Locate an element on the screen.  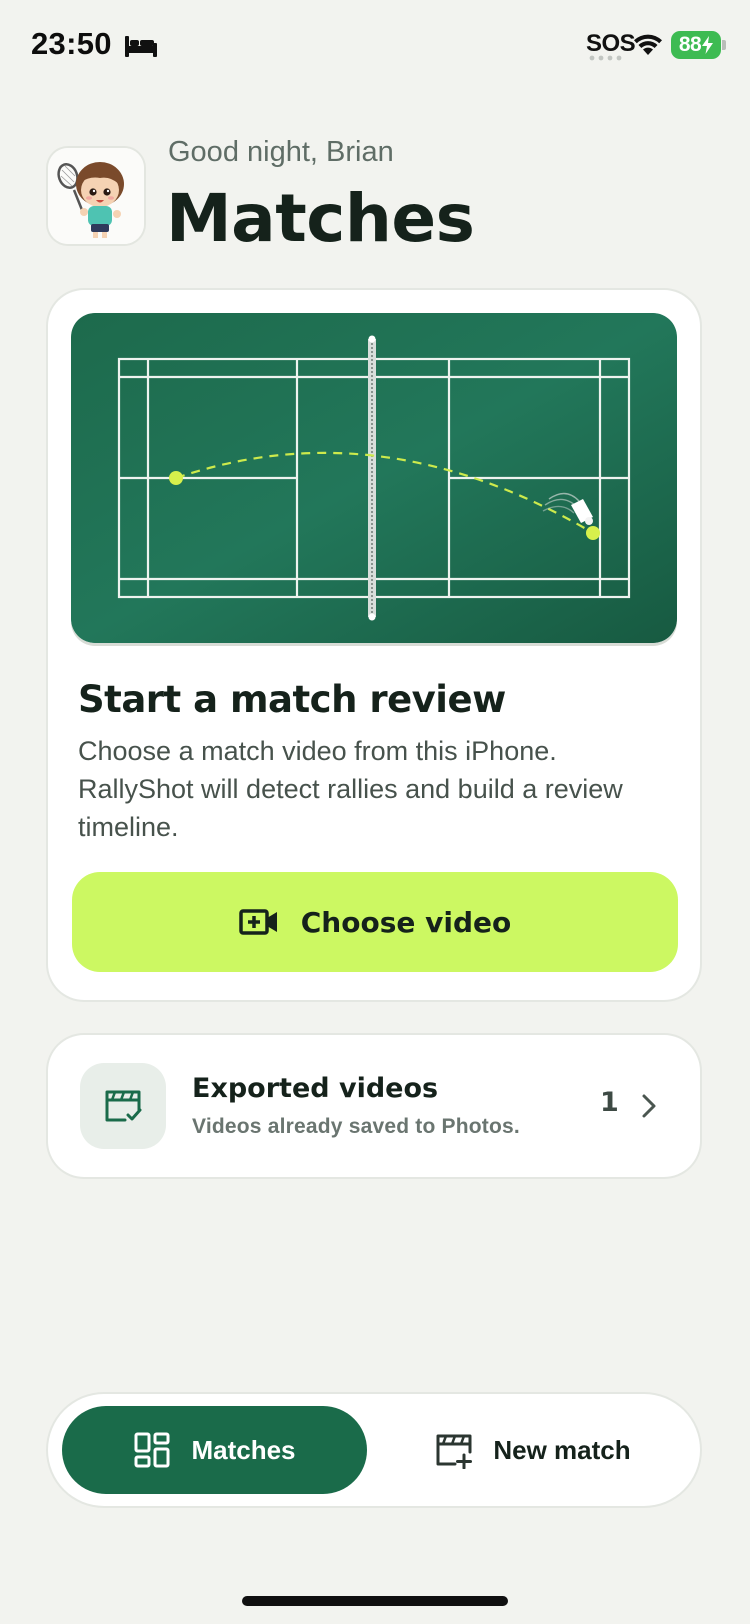
chevron-right-icon is located at coordinates (649, 1106).